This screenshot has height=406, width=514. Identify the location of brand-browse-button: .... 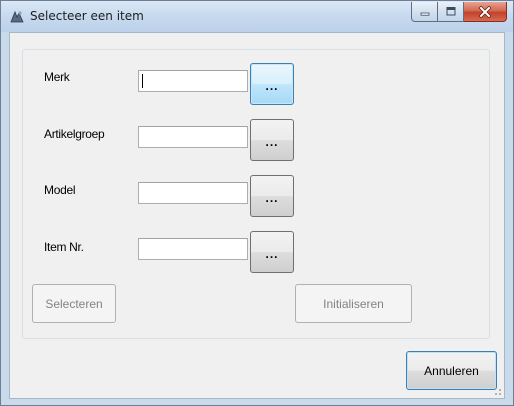
(272, 84).